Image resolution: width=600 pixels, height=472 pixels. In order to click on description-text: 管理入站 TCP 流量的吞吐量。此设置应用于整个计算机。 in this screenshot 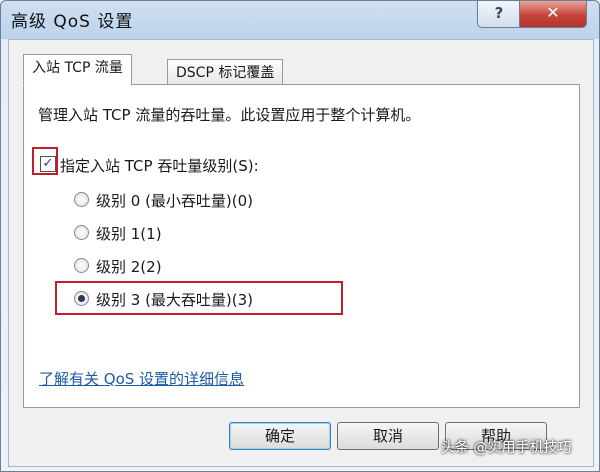, I will do `click(229, 115)`.